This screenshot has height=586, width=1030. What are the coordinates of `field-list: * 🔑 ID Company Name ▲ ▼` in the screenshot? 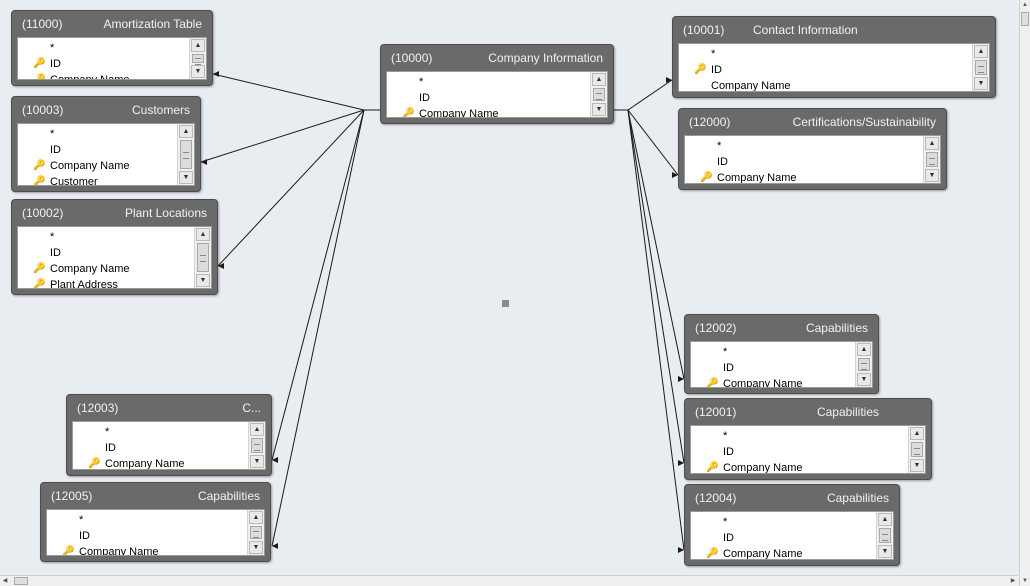 It's located at (834, 67).